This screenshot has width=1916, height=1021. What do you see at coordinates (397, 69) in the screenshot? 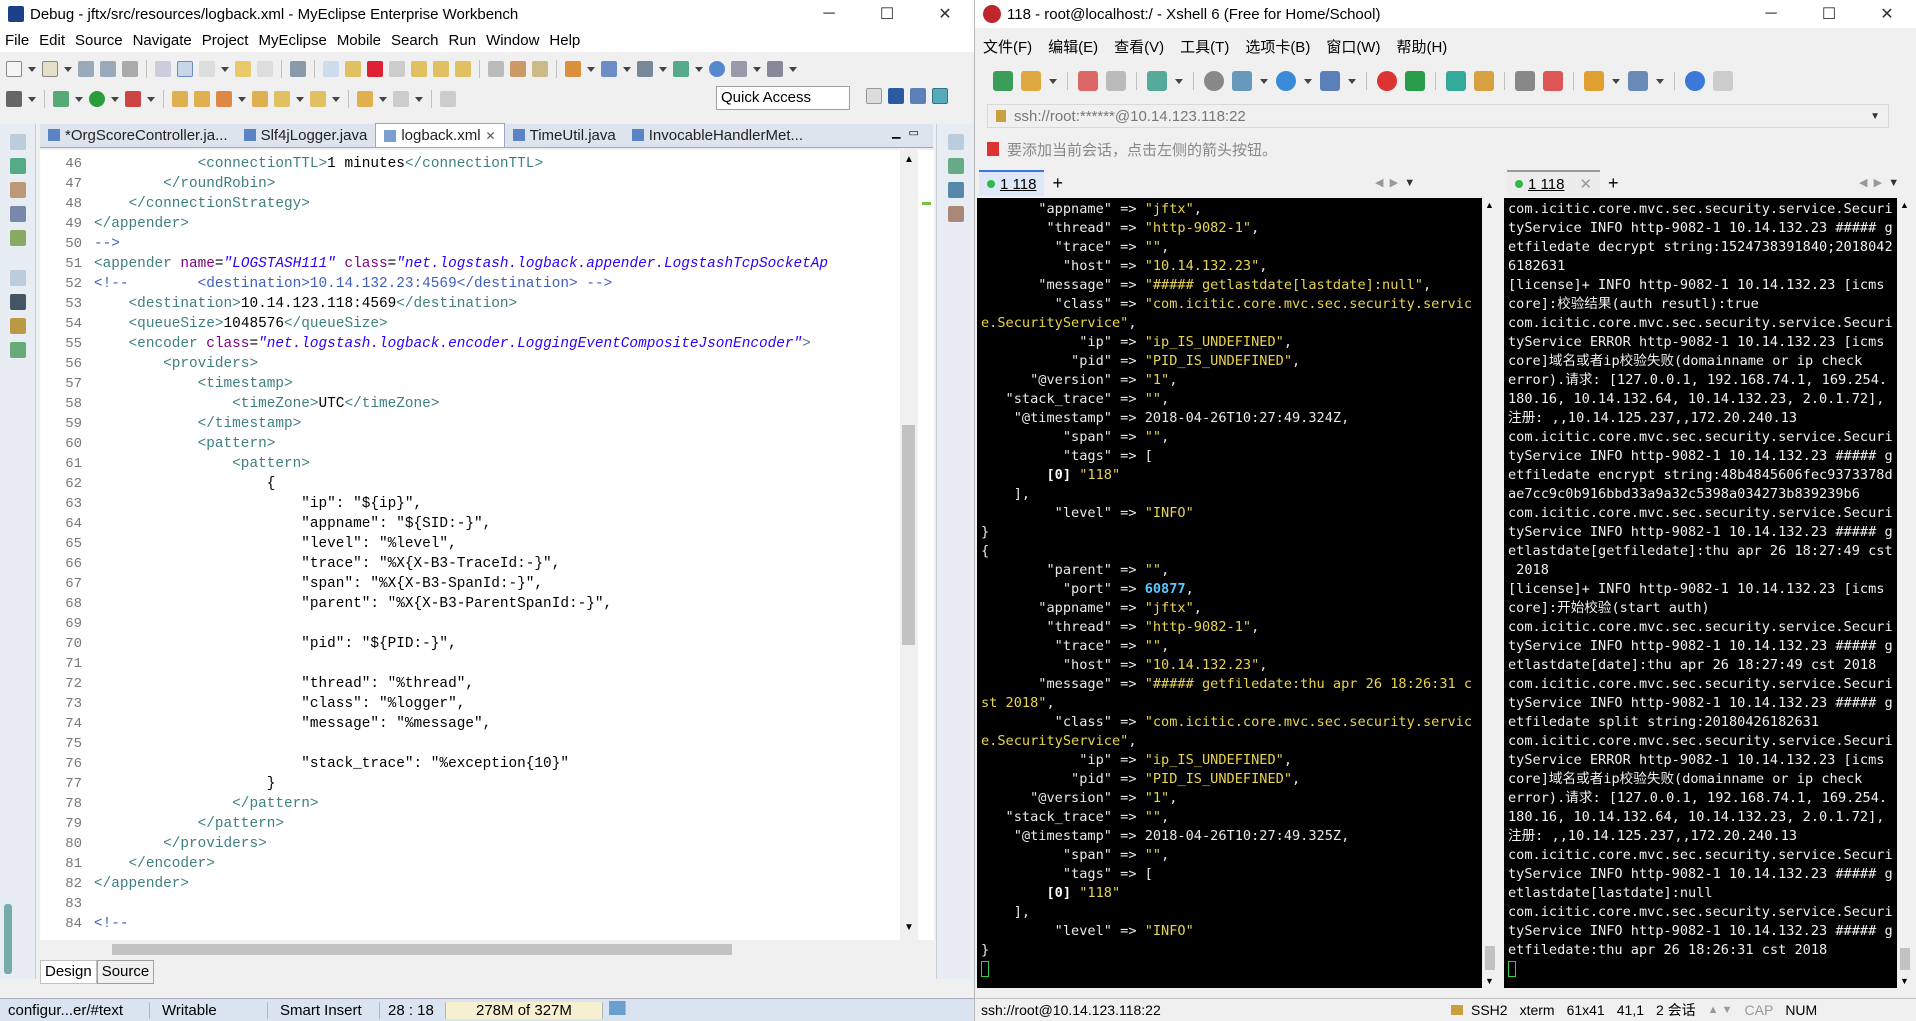
I see `disconnect-icon` at bounding box center [397, 69].